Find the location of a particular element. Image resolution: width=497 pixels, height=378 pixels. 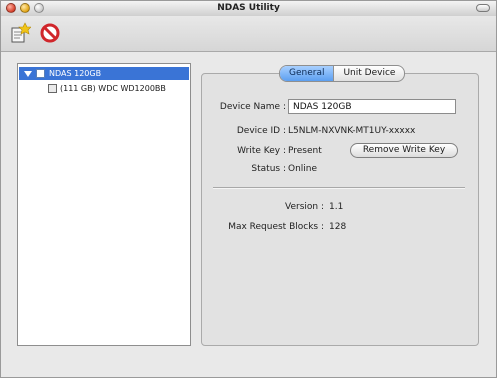

toolbar is located at coordinates (248, 34).